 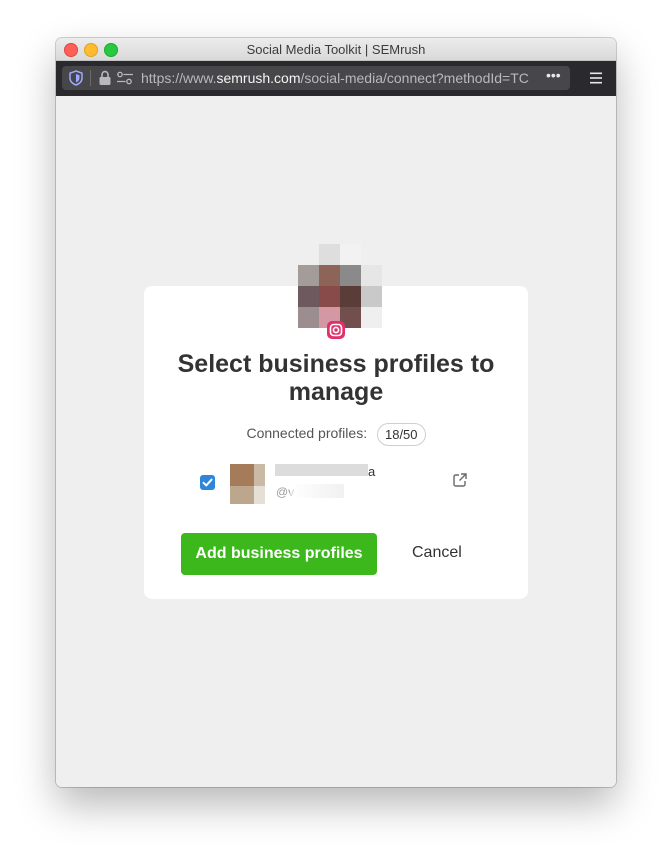 I want to click on title-bar: Social Media Toolkit | SEMrush, so click(x=336, y=49).